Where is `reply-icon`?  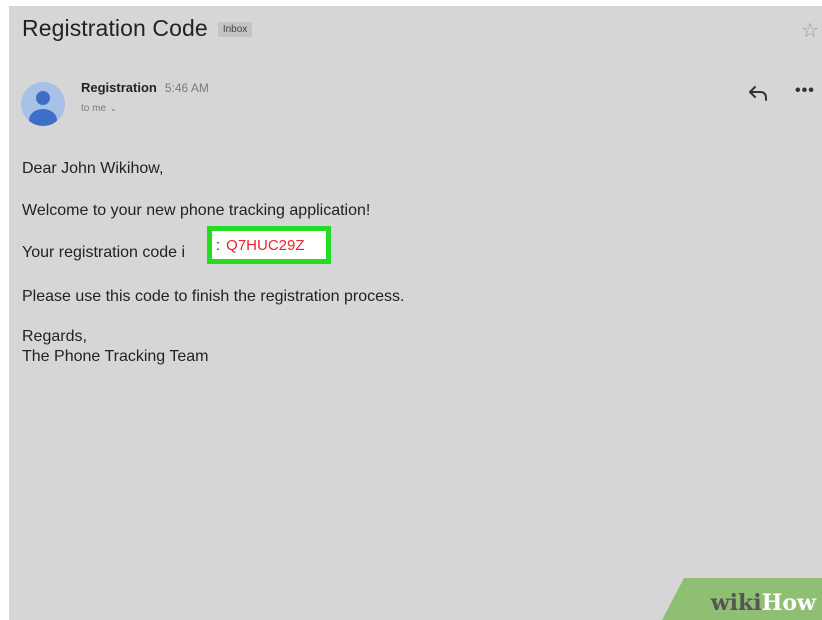
reply-icon is located at coordinates (758, 93).